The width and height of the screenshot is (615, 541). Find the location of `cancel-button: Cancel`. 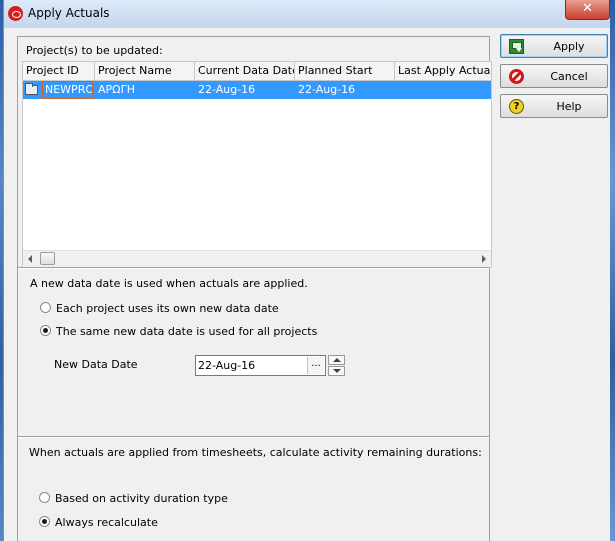

cancel-button: Cancel is located at coordinates (554, 76).